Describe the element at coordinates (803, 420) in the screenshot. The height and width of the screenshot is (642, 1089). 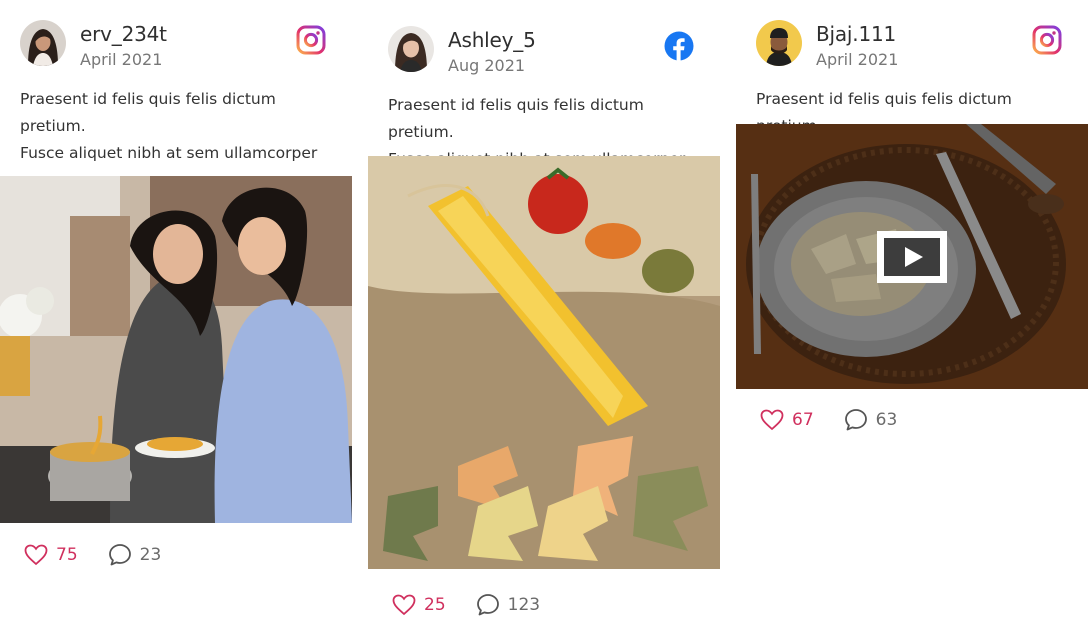
I see `like-count: 67` at that location.